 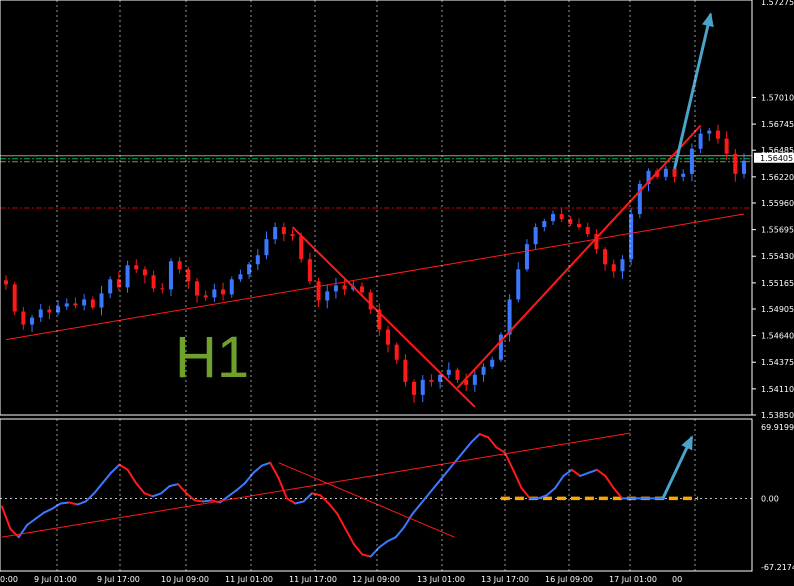 I want to click on x-tick-label: 13 Jul 01:00, so click(x=441, y=579).